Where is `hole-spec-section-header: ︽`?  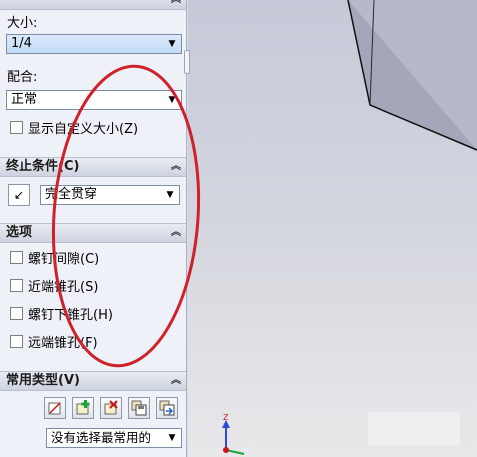 hole-spec-section-header: ︽ is located at coordinates (93, 5).